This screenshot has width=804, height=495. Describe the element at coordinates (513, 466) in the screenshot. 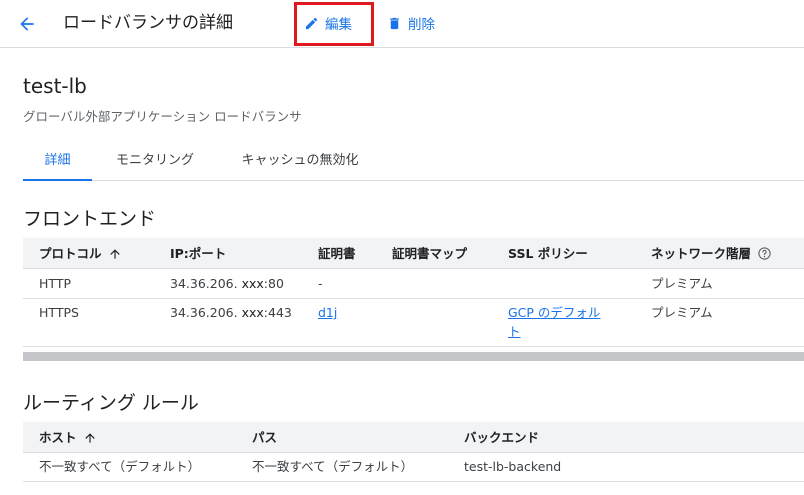

I see `cell-backend: test-lb-backend` at that location.